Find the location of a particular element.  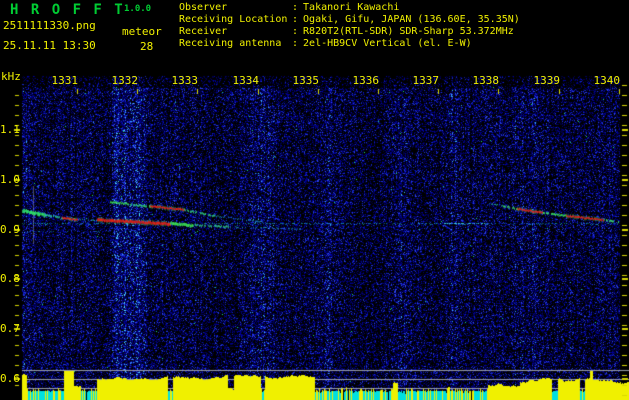

time-tick-label: 1337 is located at coordinates (426, 80).